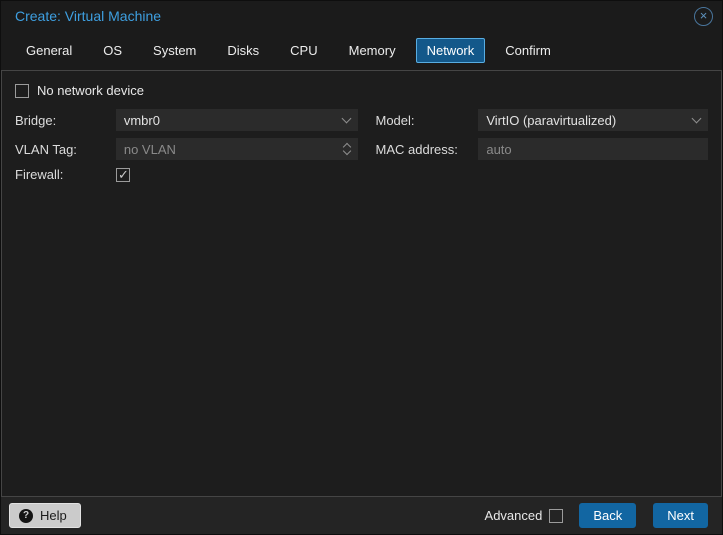 This screenshot has width=723, height=535. Describe the element at coordinates (303, 50) in the screenshot. I see `tab-cpu: CPU` at that location.